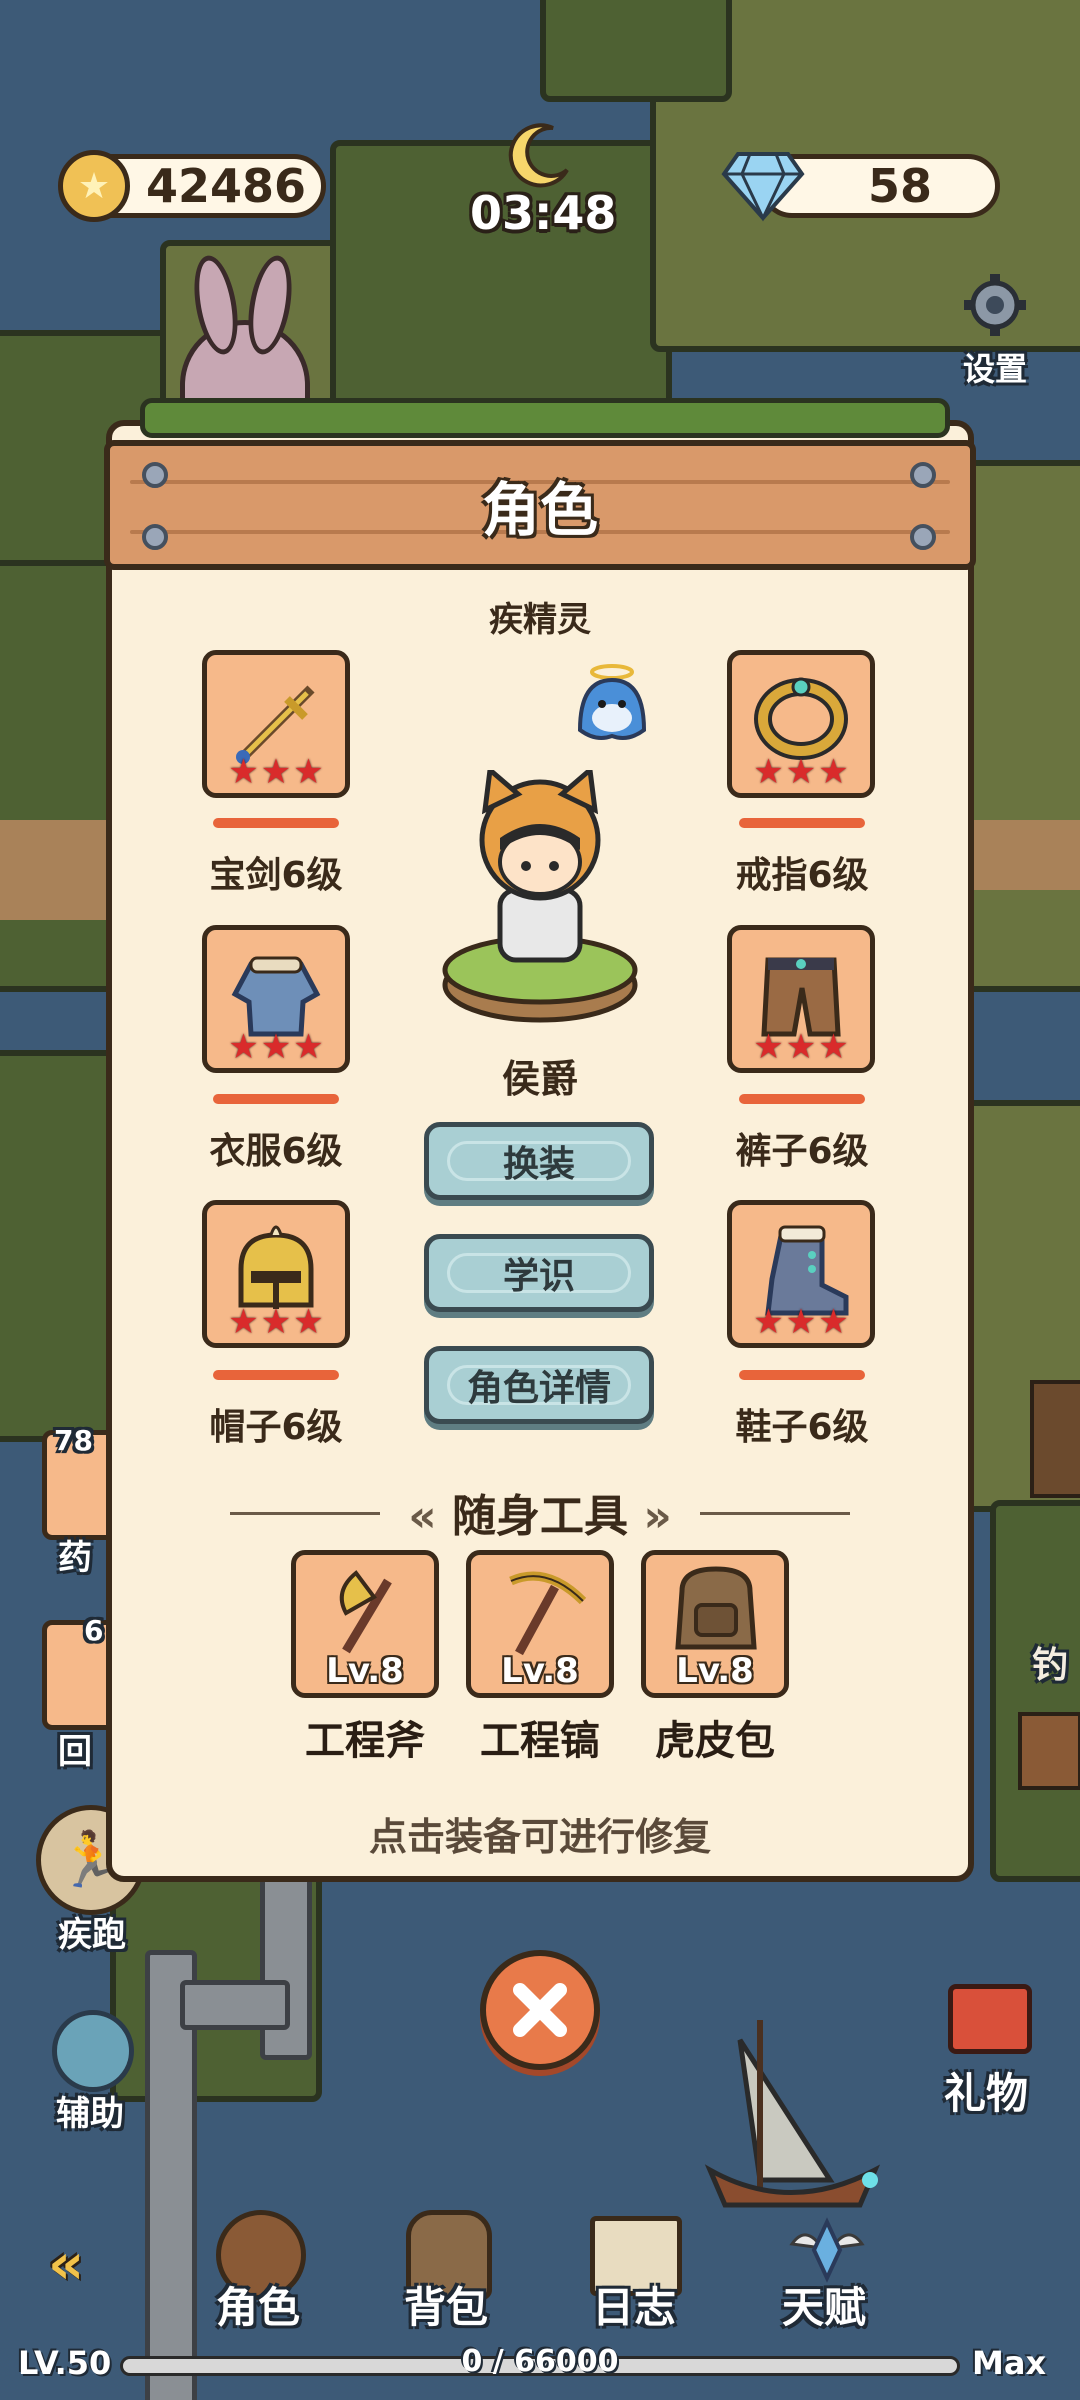  What do you see at coordinates (802, 1151) in the screenshot?
I see `pants-label: 裤子6级` at bounding box center [802, 1151].